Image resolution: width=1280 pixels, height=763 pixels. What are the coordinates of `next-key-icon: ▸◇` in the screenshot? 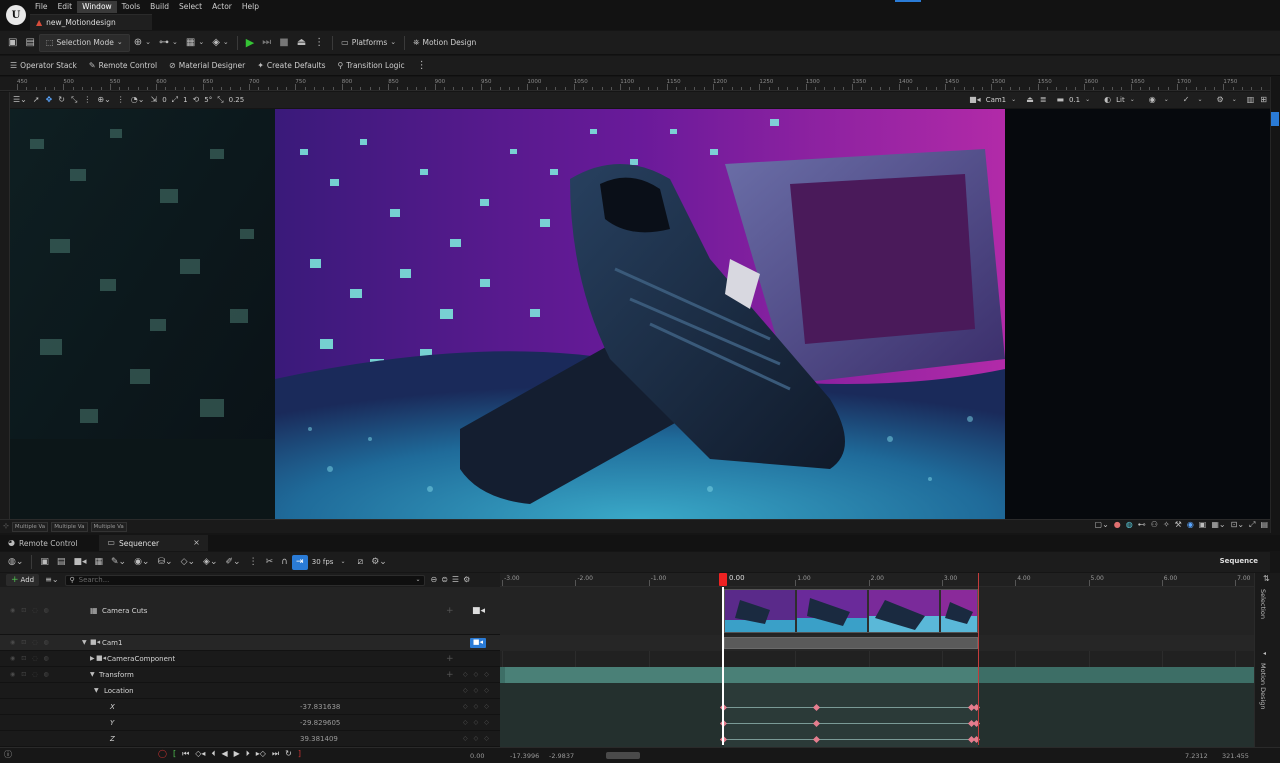 It's located at (261, 754).